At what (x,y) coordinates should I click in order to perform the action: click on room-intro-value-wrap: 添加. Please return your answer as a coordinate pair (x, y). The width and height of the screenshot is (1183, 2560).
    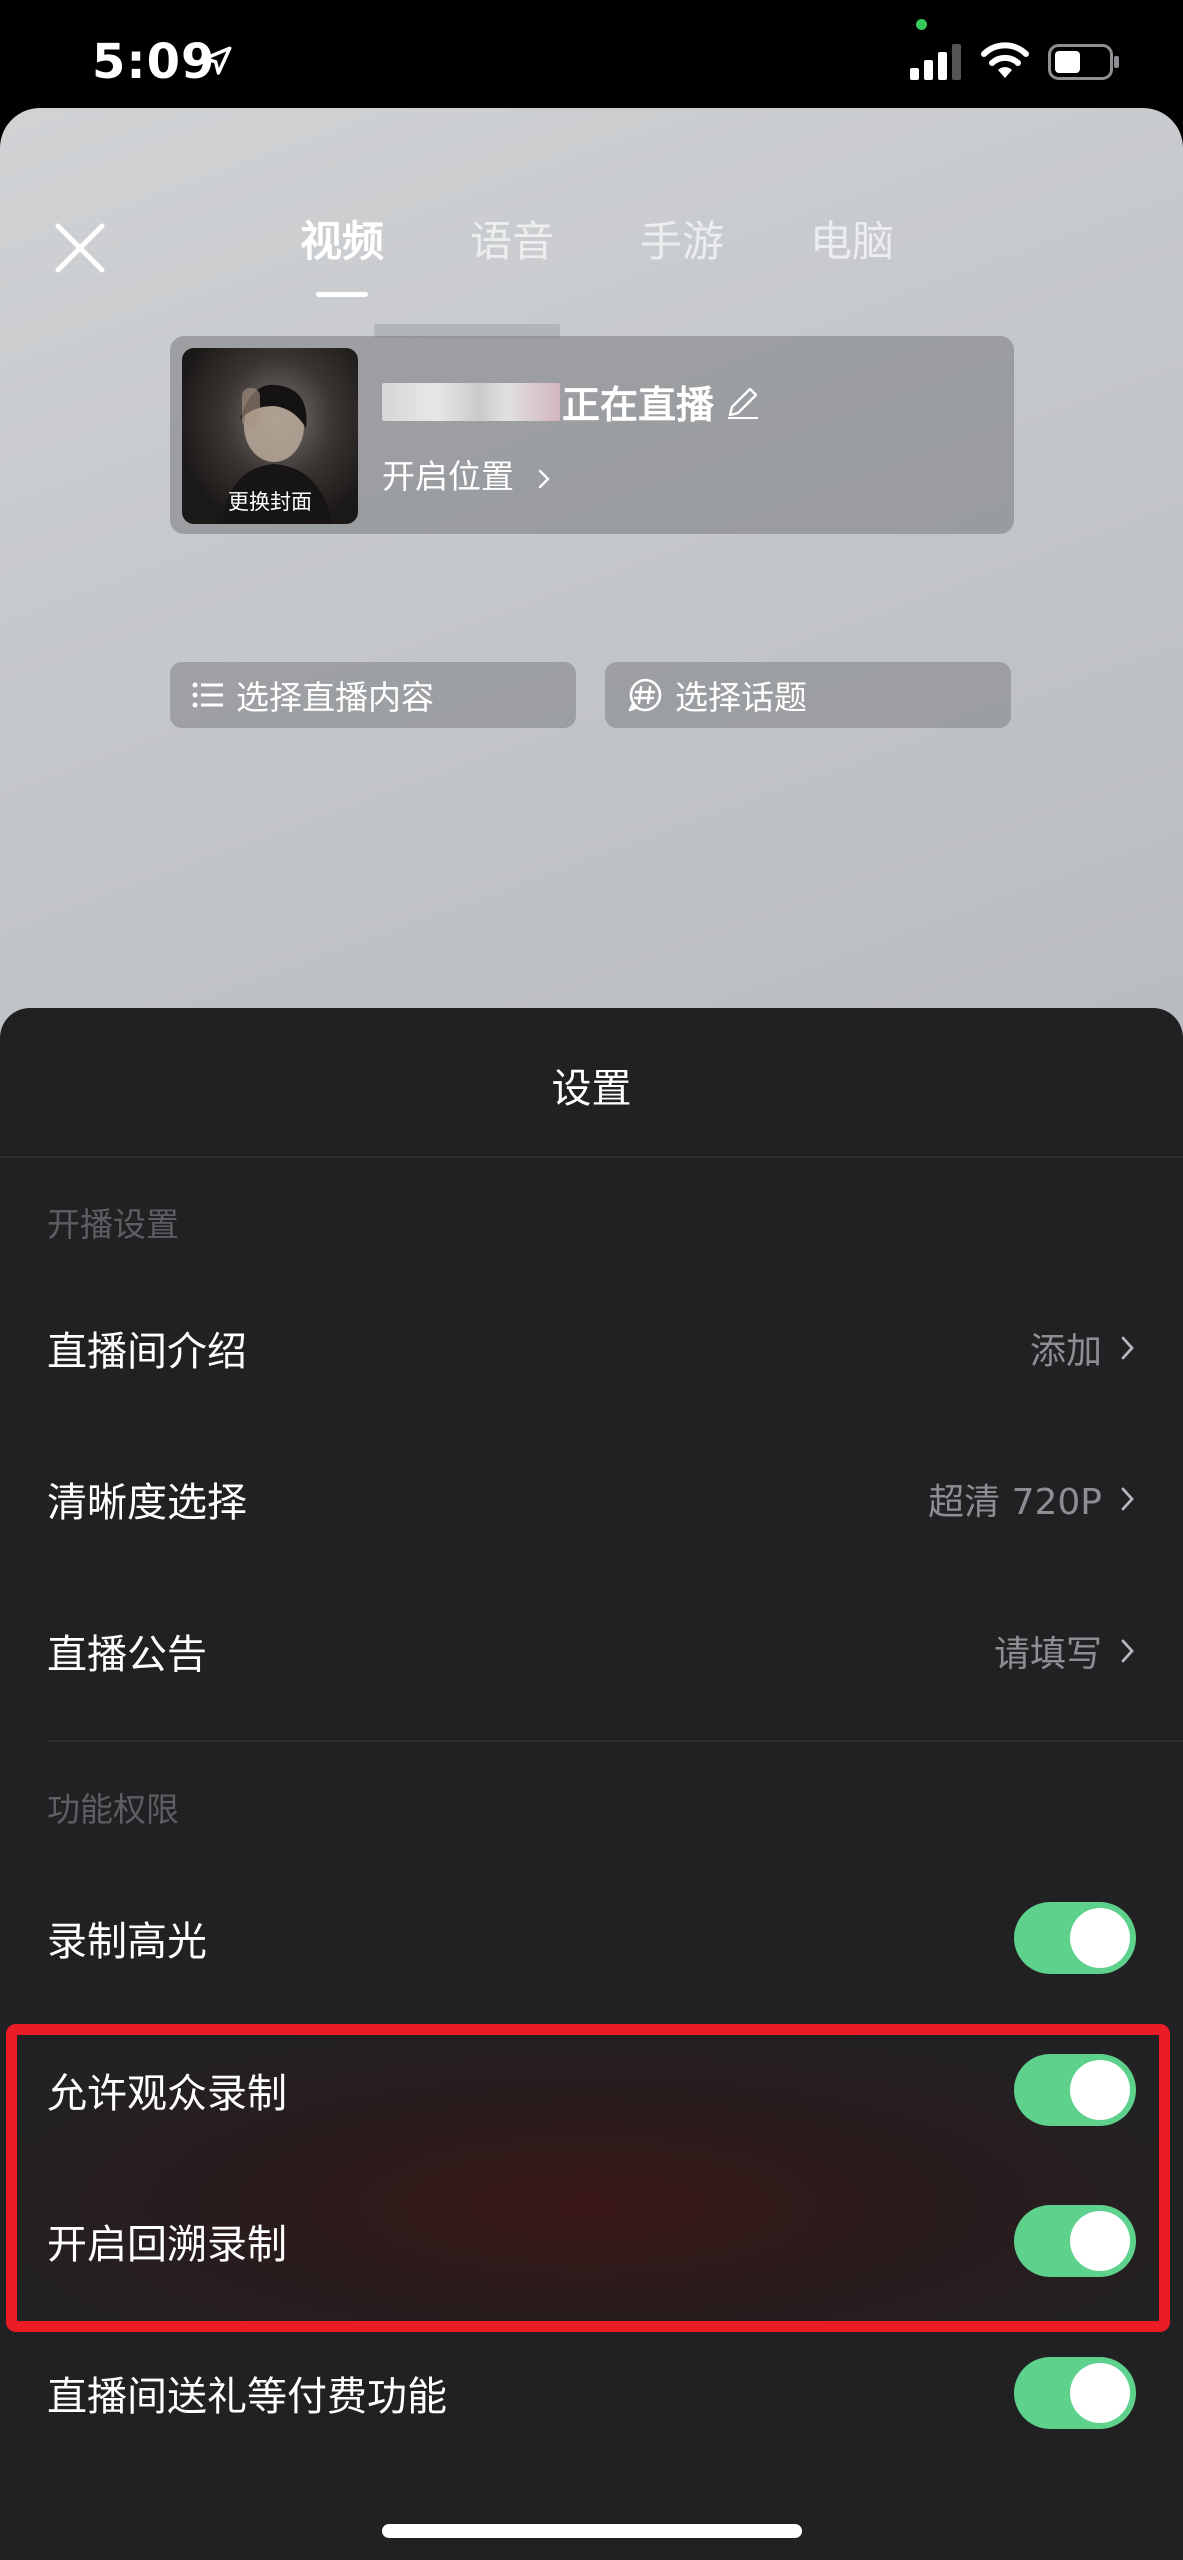
    Looking at the image, I should click on (1083, 1348).